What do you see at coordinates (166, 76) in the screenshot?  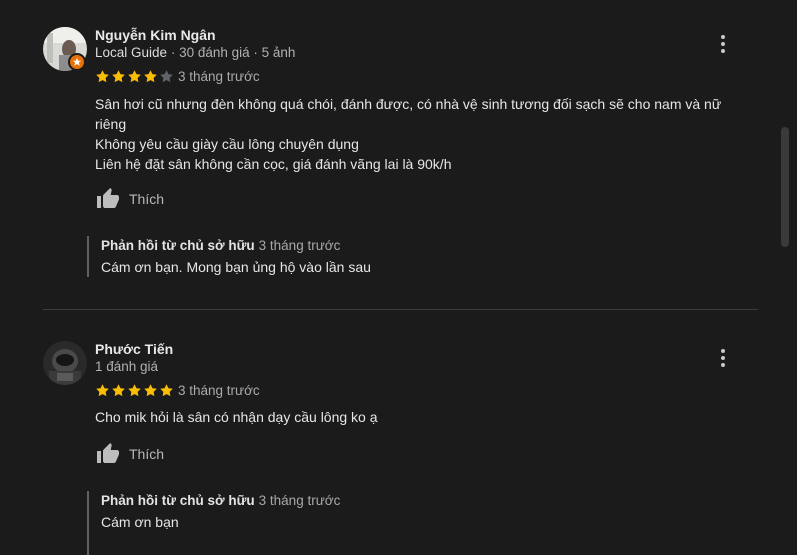 I see `star-empty-icon` at bounding box center [166, 76].